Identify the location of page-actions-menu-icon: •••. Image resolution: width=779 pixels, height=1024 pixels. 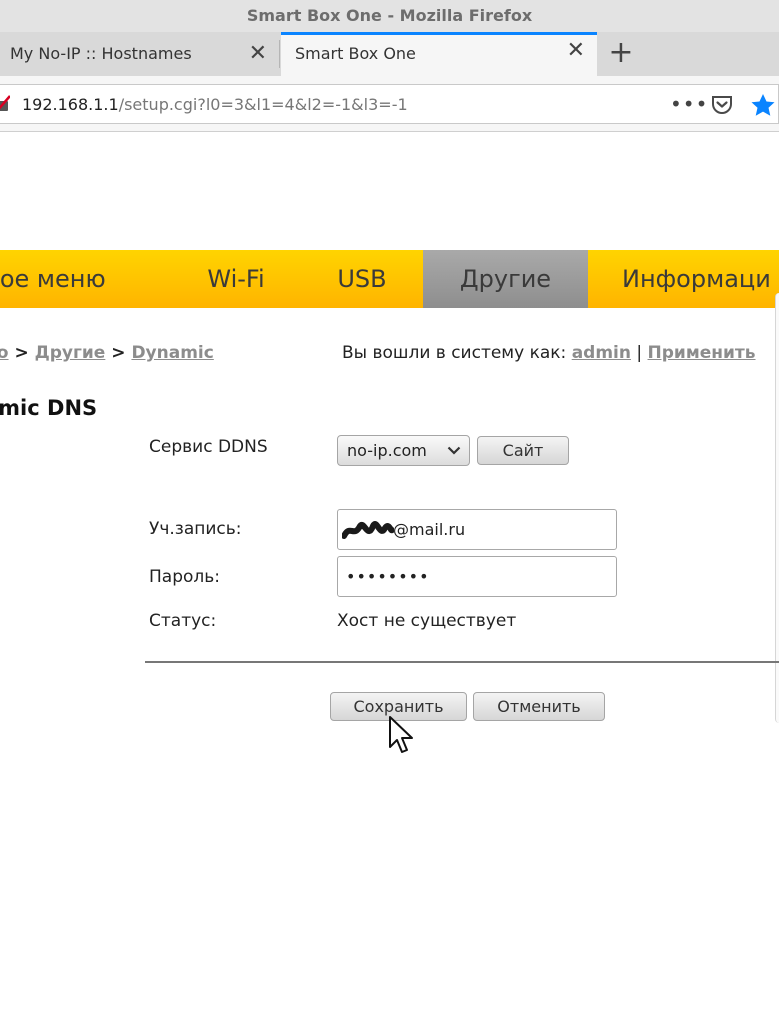
(689, 104).